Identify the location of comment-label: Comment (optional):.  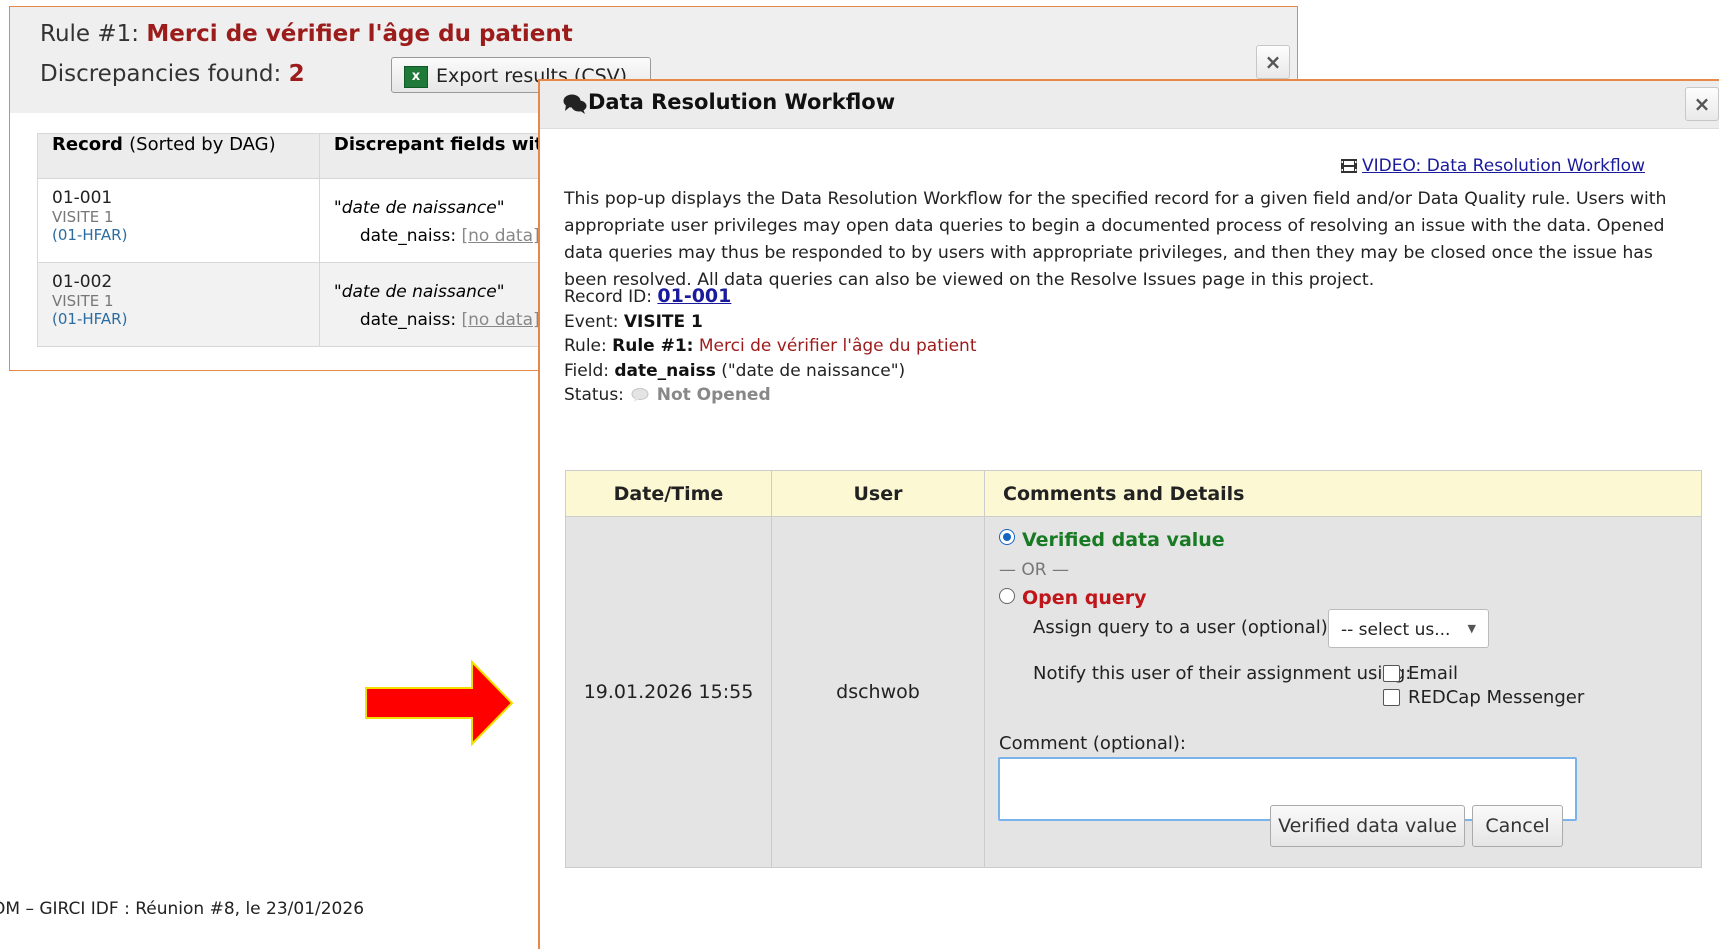
(1092, 743).